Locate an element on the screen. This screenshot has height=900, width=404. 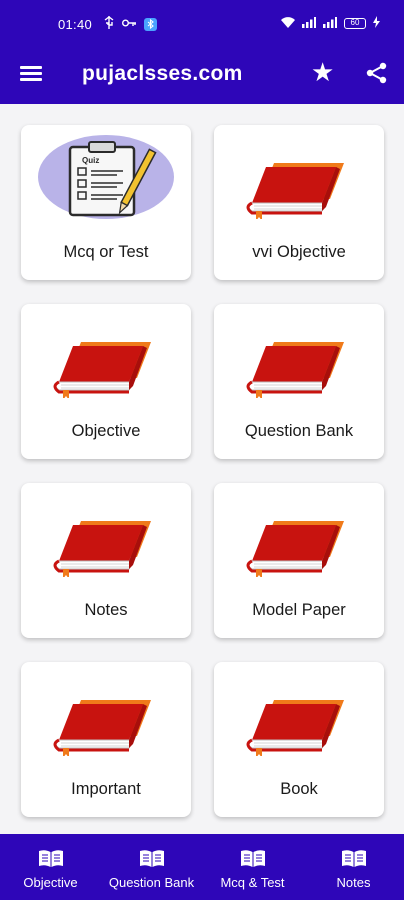
key-icon is located at coordinates (129, 24).